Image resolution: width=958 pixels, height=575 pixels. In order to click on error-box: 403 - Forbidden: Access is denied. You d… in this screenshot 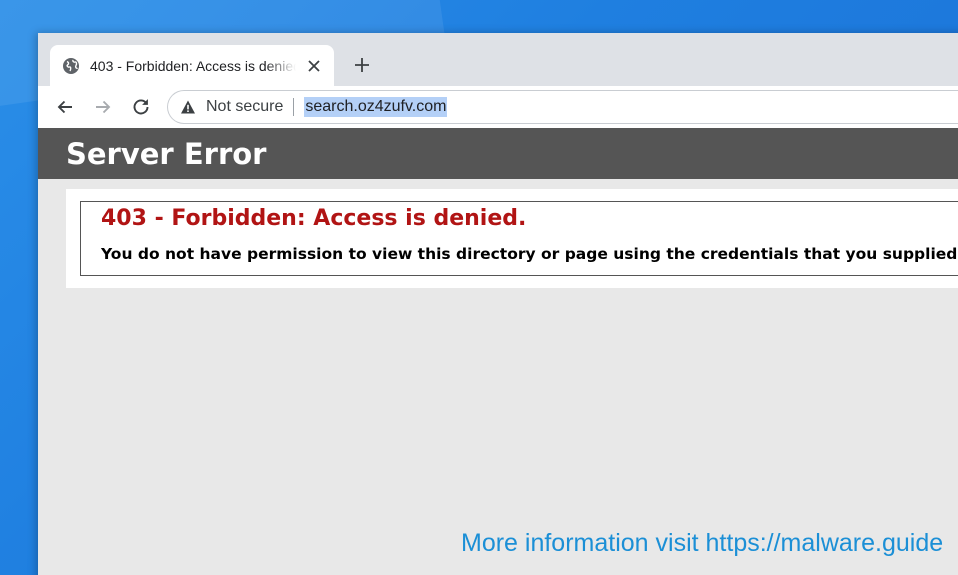, I will do `click(519, 238)`.